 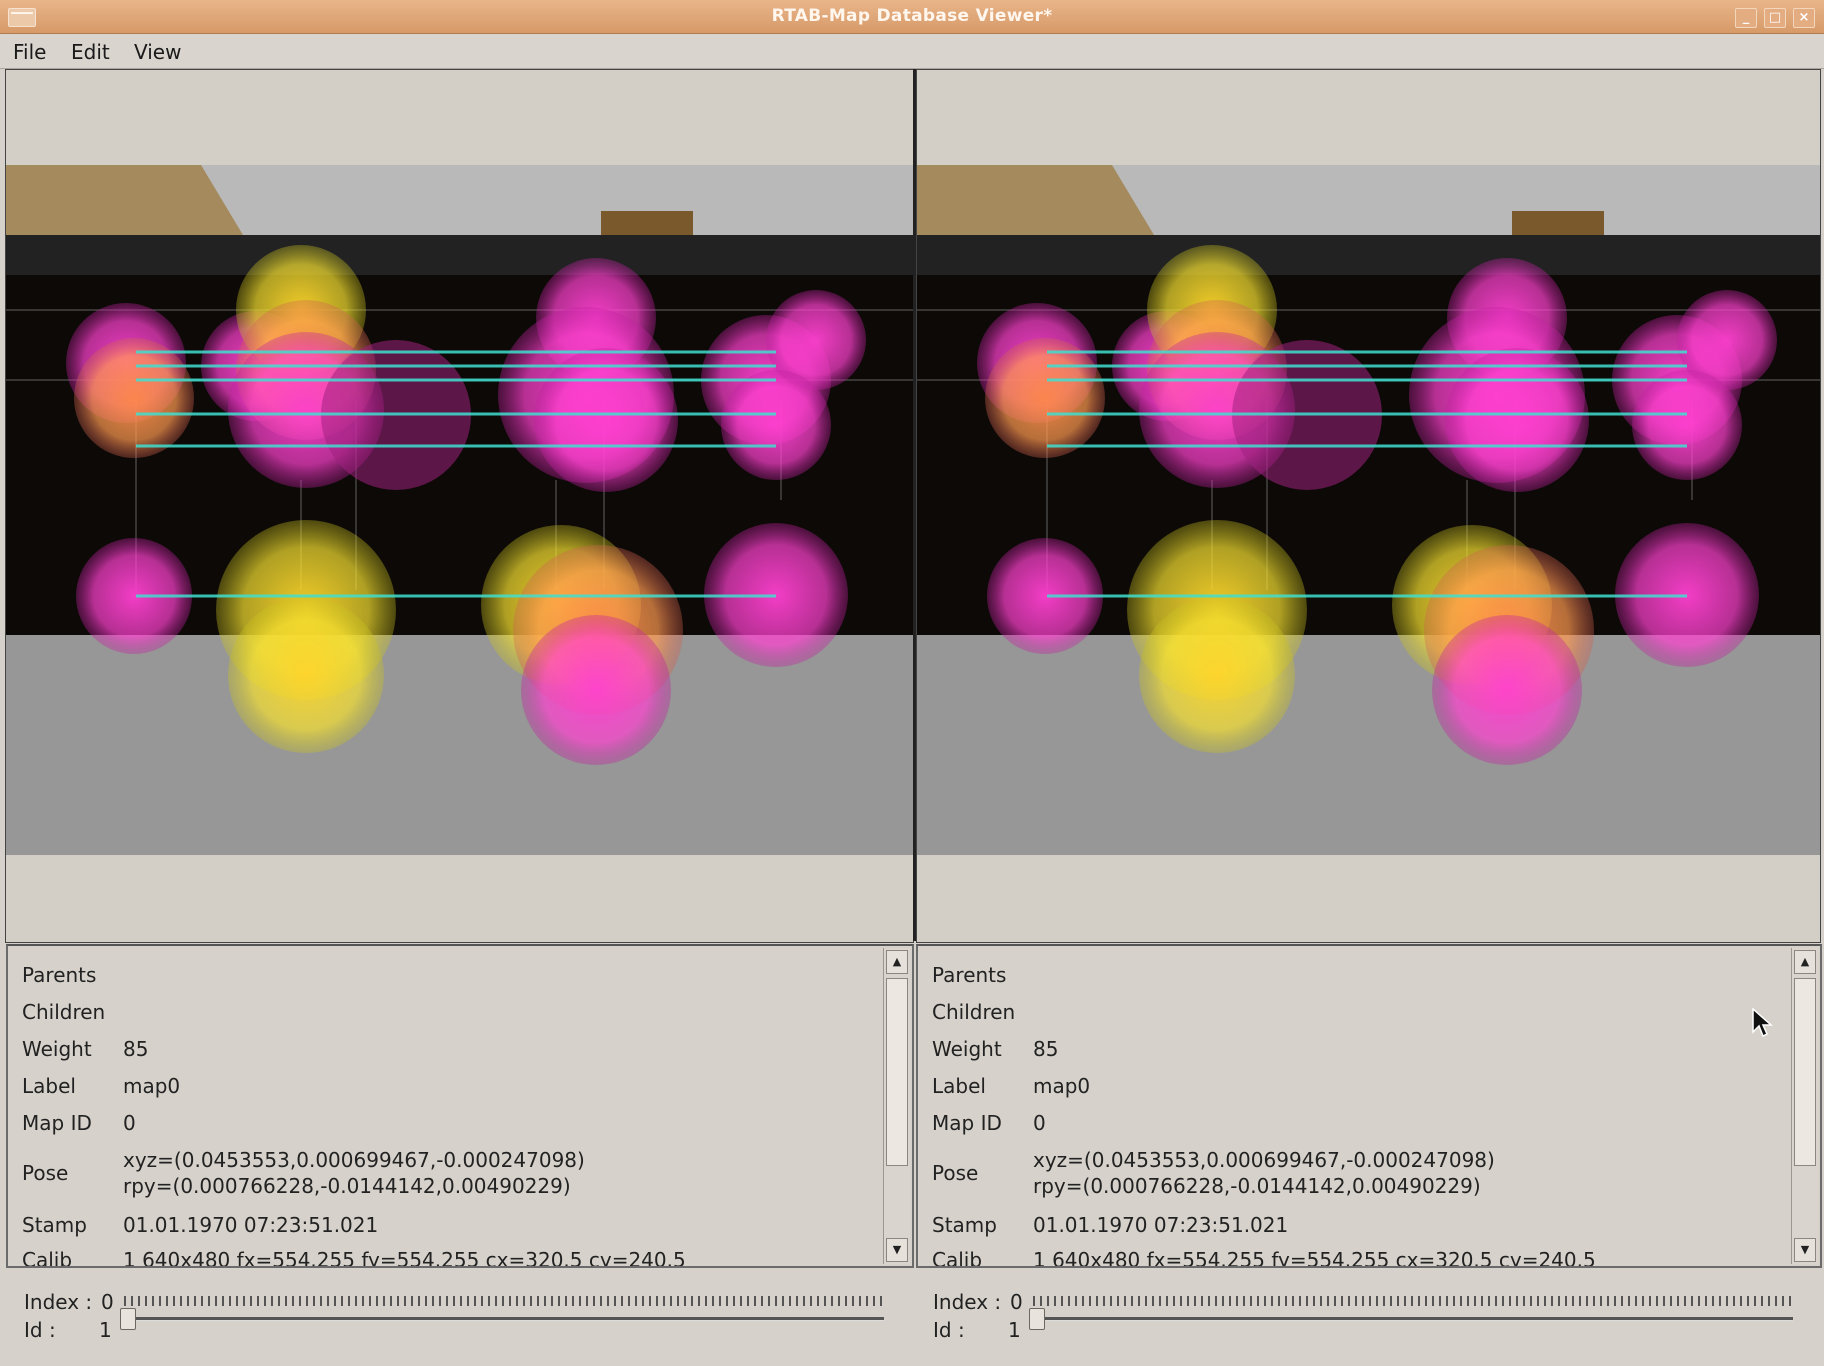 I want to click on left-index-slider-area: Index : 0 Id : 1, so click(x=459, y=1313).